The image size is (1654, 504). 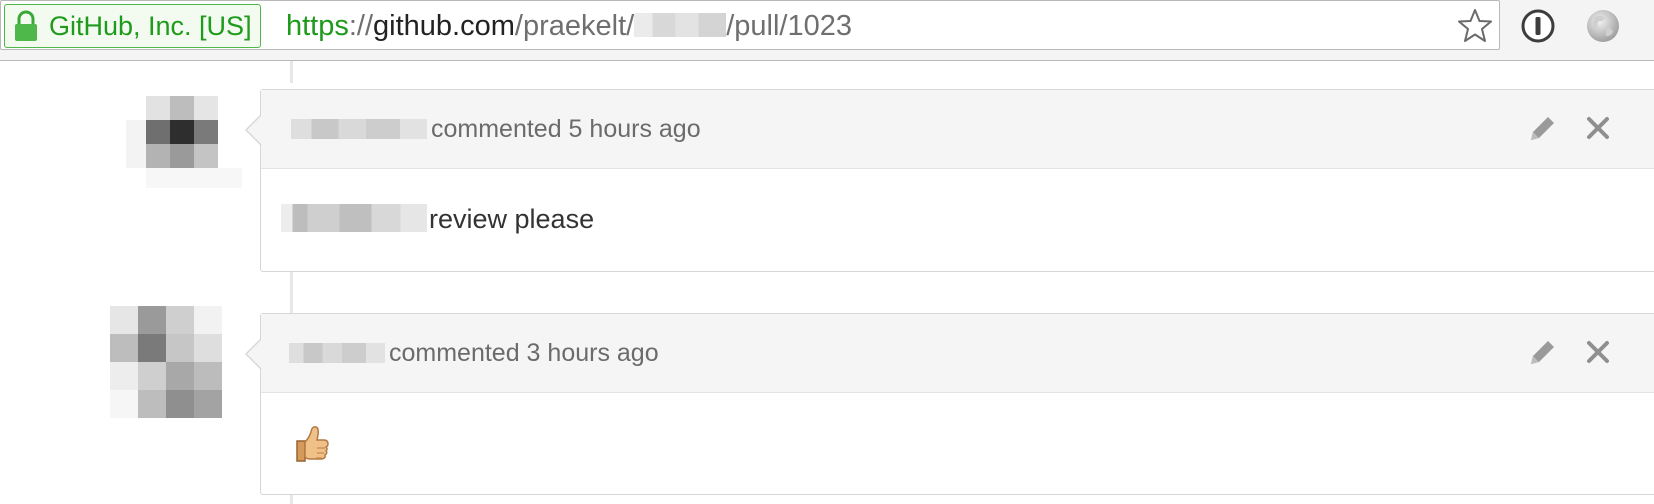 I want to click on redacted-repo-name, so click(x=680, y=25).